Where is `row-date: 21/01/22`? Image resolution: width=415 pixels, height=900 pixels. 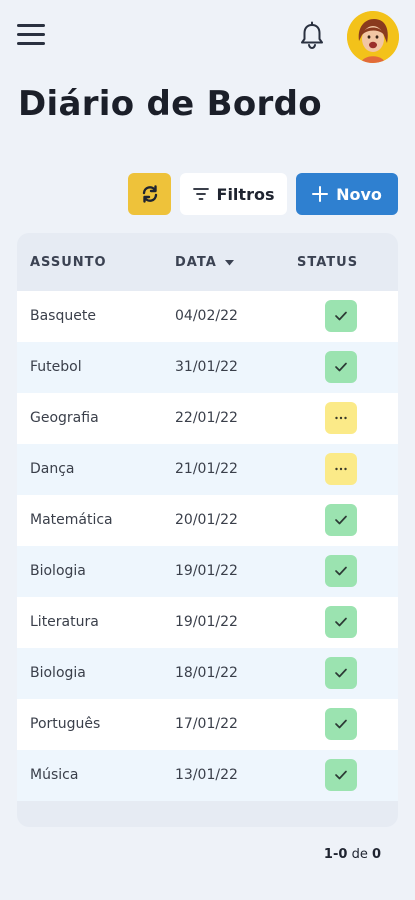 row-date: 21/01/22 is located at coordinates (206, 469).